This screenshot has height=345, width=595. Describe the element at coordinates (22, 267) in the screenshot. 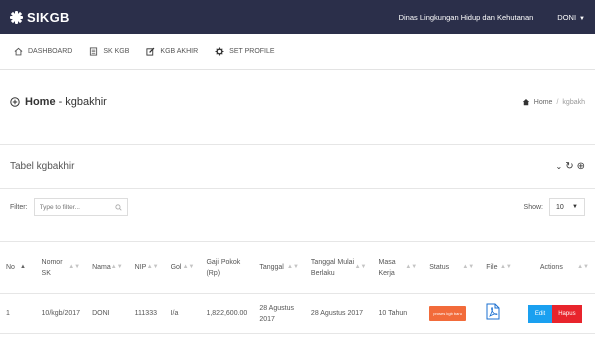

I see `sort-asc-icon: ▲` at that location.